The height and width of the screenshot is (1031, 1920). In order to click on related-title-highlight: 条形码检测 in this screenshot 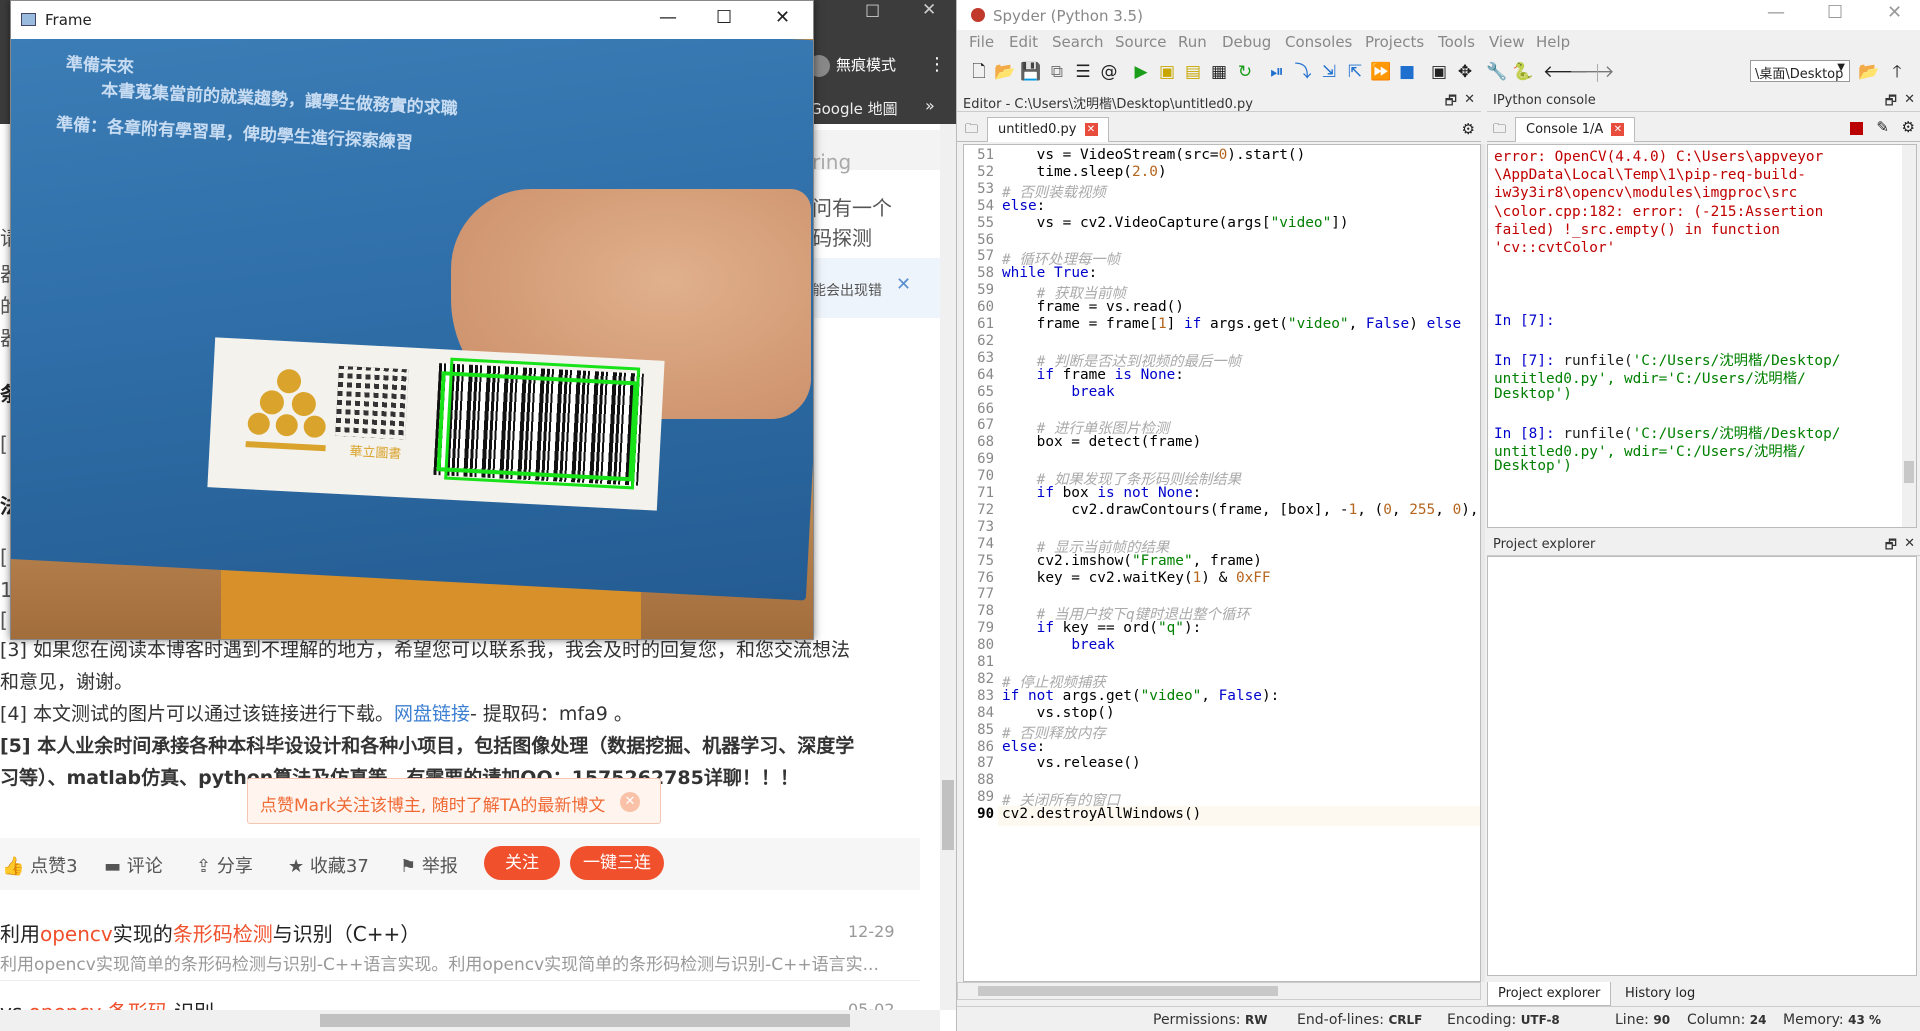, I will do `click(222, 934)`.